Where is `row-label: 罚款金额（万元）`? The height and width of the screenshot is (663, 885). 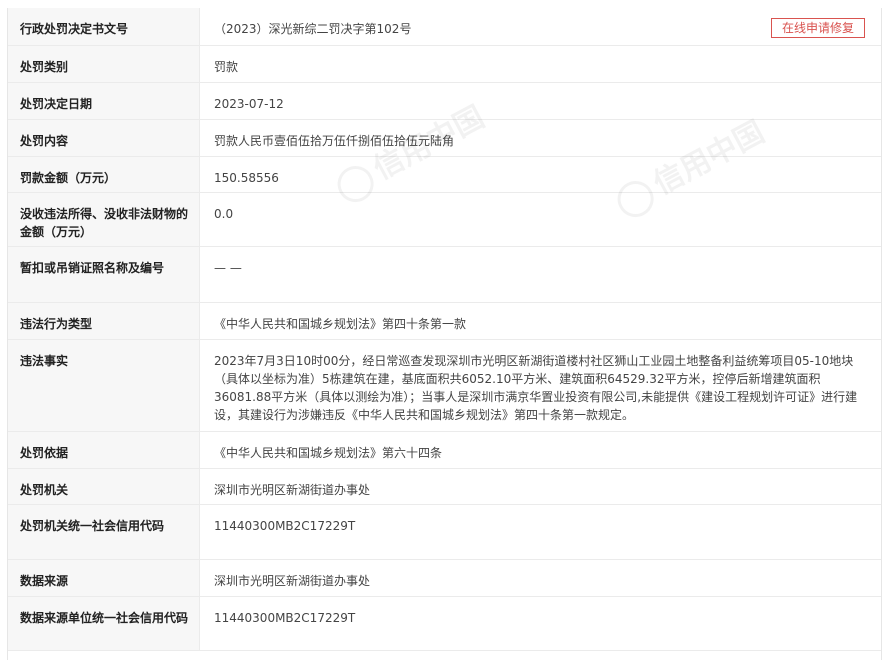
row-label: 罚款金额（万元） is located at coordinates (104, 174).